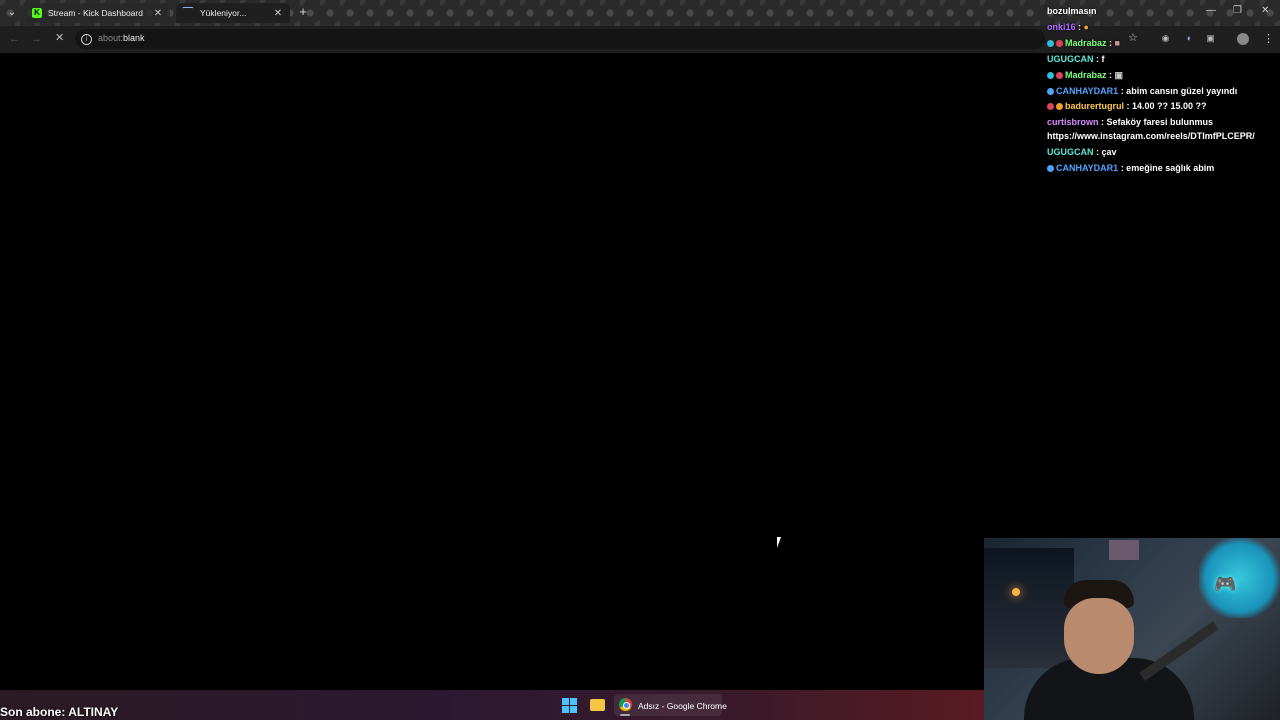 The image size is (1280, 720). What do you see at coordinates (1029, 608) in the screenshot?
I see `background-window` at bounding box center [1029, 608].